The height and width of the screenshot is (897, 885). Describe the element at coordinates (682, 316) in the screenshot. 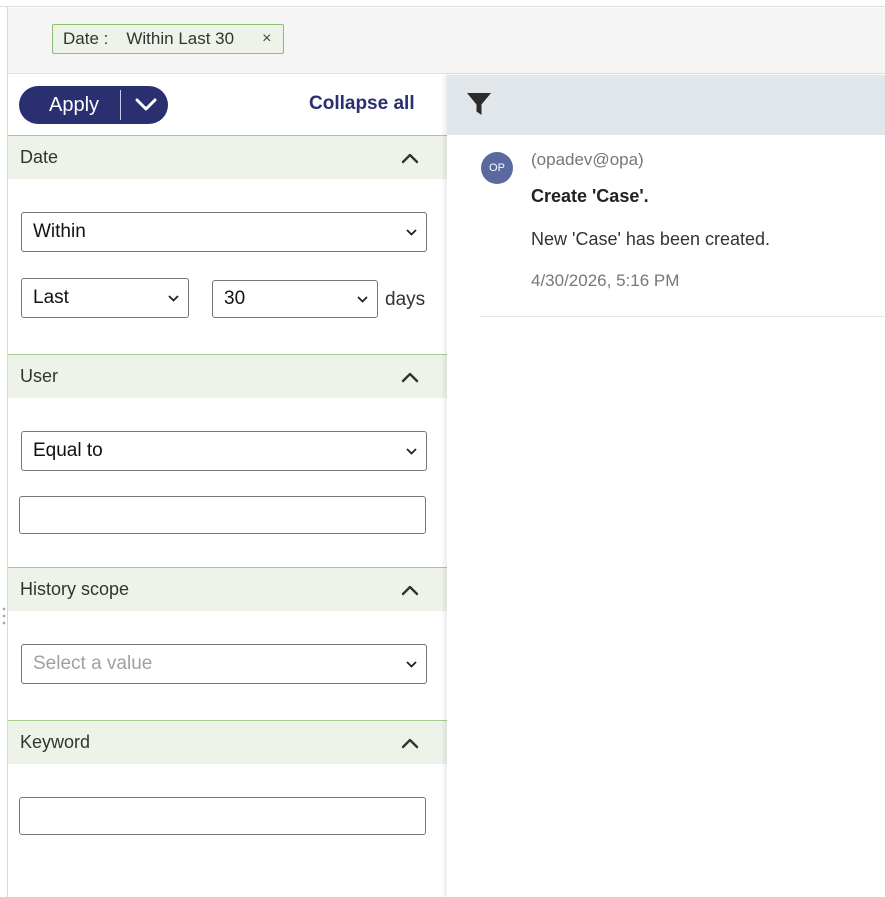

I see `entry-divider` at that location.